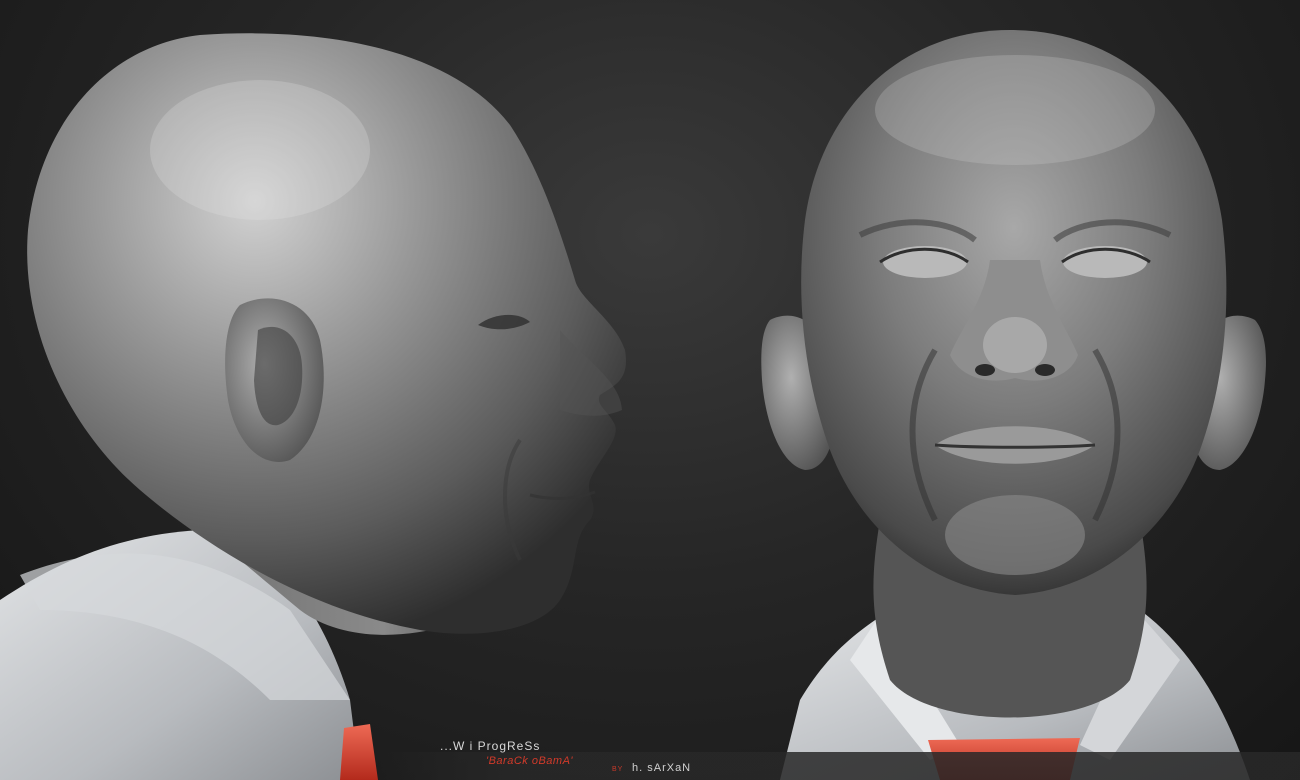  Describe the element at coordinates (662, 768) in the screenshot. I see `author-credit: h. sArXaN` at that location.